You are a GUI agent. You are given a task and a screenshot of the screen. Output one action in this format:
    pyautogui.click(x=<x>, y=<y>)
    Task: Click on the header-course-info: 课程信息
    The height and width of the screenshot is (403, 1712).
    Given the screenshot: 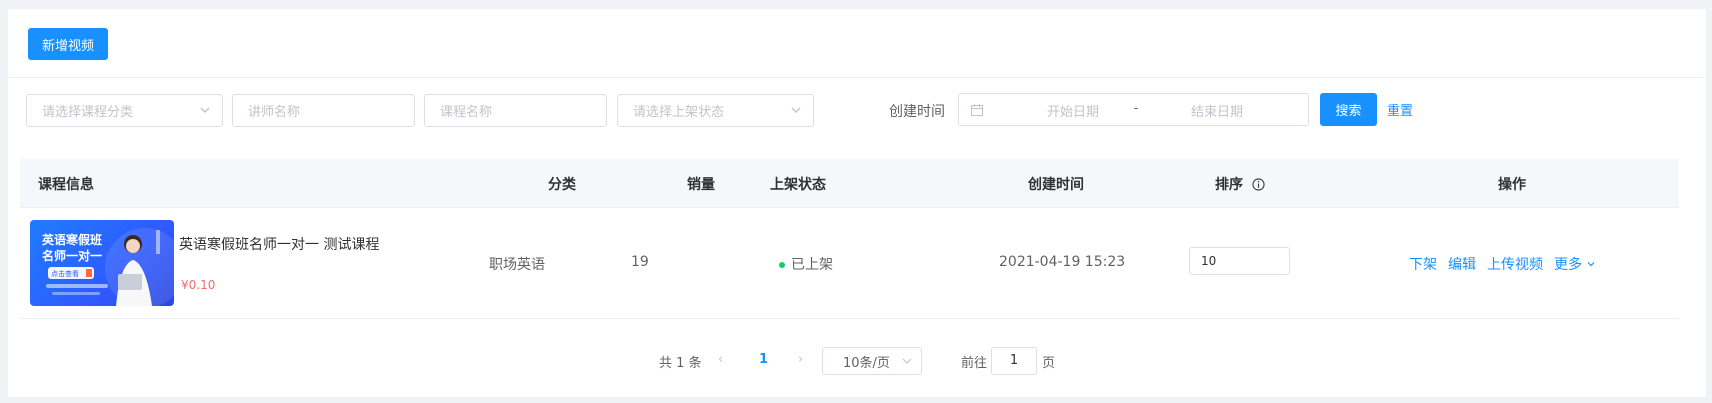 What is the action you would take?
    pyautogui.click(x=66, y=185)
    